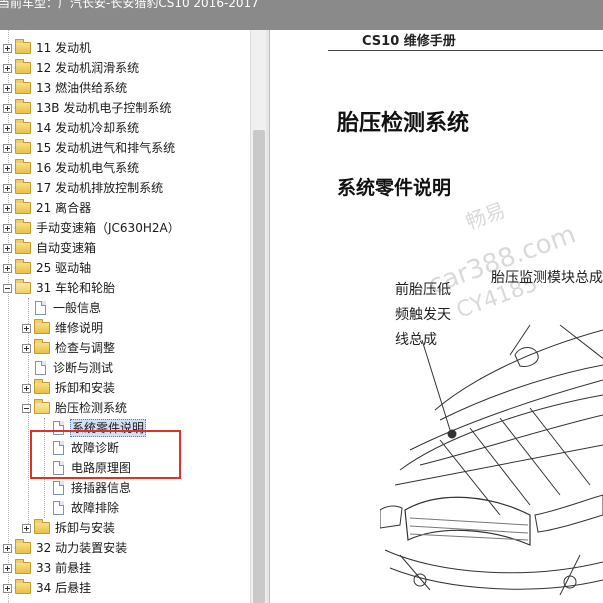  What do you see at coordinates (75, 408) in the screenshot?
I see `tree-item-tpms: 胎压检测系统` at bounding box center [75, 408].